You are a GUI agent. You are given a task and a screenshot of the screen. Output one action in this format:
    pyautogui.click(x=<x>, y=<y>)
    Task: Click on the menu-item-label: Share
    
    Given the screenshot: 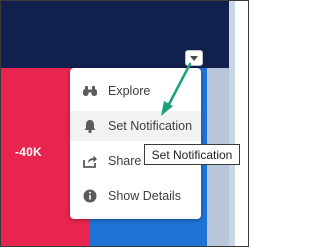 What is the action you would take?
    pyautogui.click(x=125, y=161)
    